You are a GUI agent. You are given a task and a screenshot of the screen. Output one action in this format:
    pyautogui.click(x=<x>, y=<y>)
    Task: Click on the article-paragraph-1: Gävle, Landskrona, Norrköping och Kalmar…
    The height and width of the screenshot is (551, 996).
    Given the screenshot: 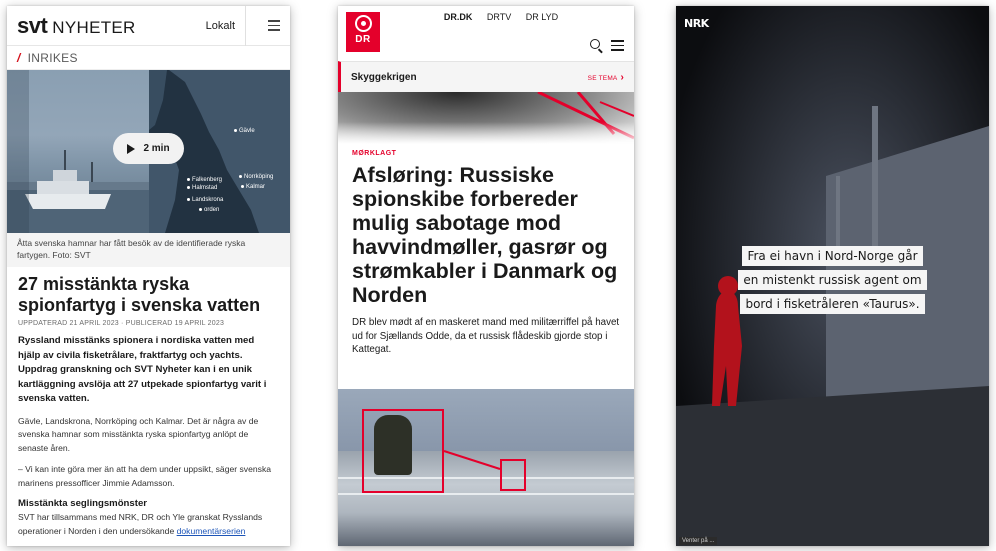 What is the action you would take?
    pyautogui.click(x=138, y=434)
    